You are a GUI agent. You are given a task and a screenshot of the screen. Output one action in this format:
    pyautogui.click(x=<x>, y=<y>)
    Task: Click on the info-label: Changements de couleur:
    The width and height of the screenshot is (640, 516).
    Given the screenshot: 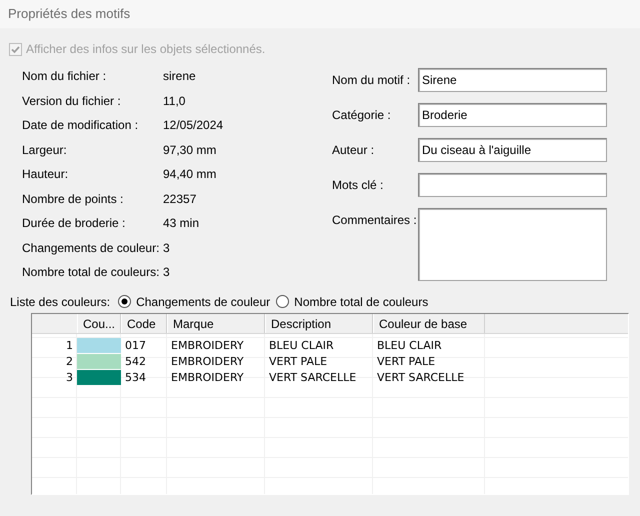 What is the action you would take?
    pyautogui.click(x=91, y=247)
    